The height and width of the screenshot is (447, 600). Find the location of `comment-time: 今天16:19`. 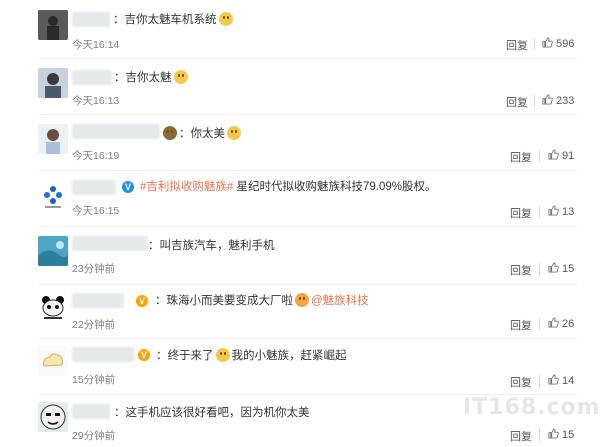

comment-time: 今天16:19 is located at coordinates (96, 156).